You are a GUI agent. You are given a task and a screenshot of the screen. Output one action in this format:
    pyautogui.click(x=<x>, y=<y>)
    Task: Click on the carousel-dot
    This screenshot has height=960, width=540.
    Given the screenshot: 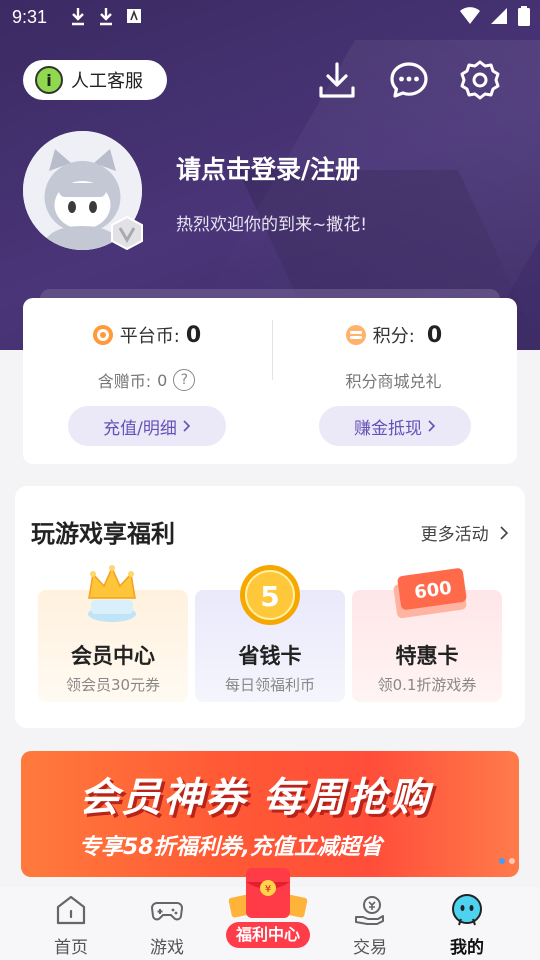 What is the action you would take?
    pyautogui.click(x=512, y=861)
    